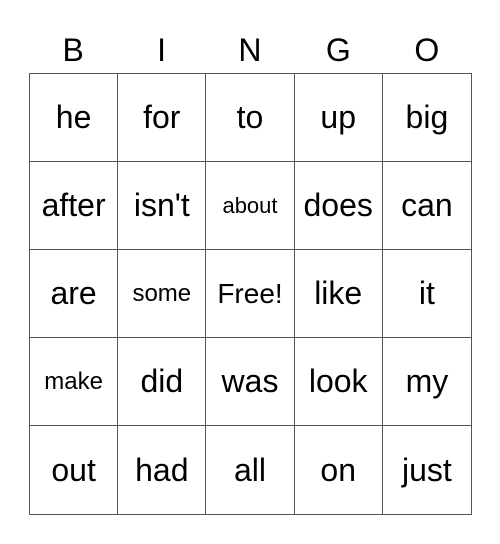  I want to click on bingo-cell: after, so click(74, 206).